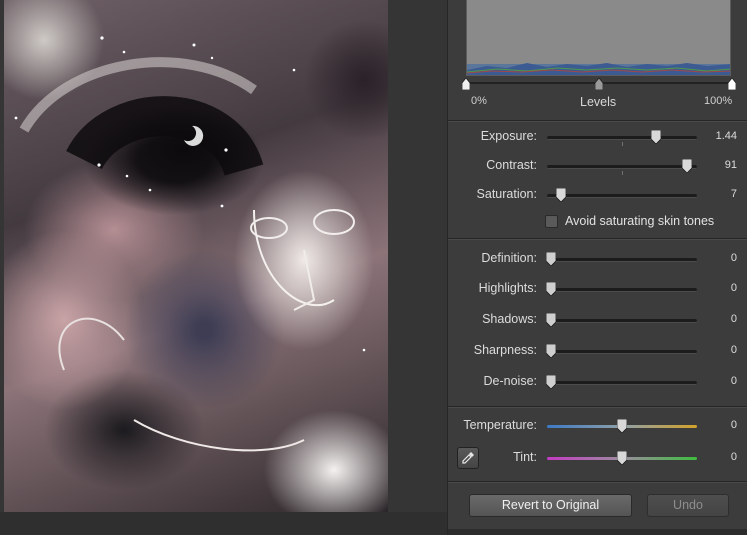 This screenshot has width=747, height=535. I want to click on saturation-value: 7, so click(733, 194).